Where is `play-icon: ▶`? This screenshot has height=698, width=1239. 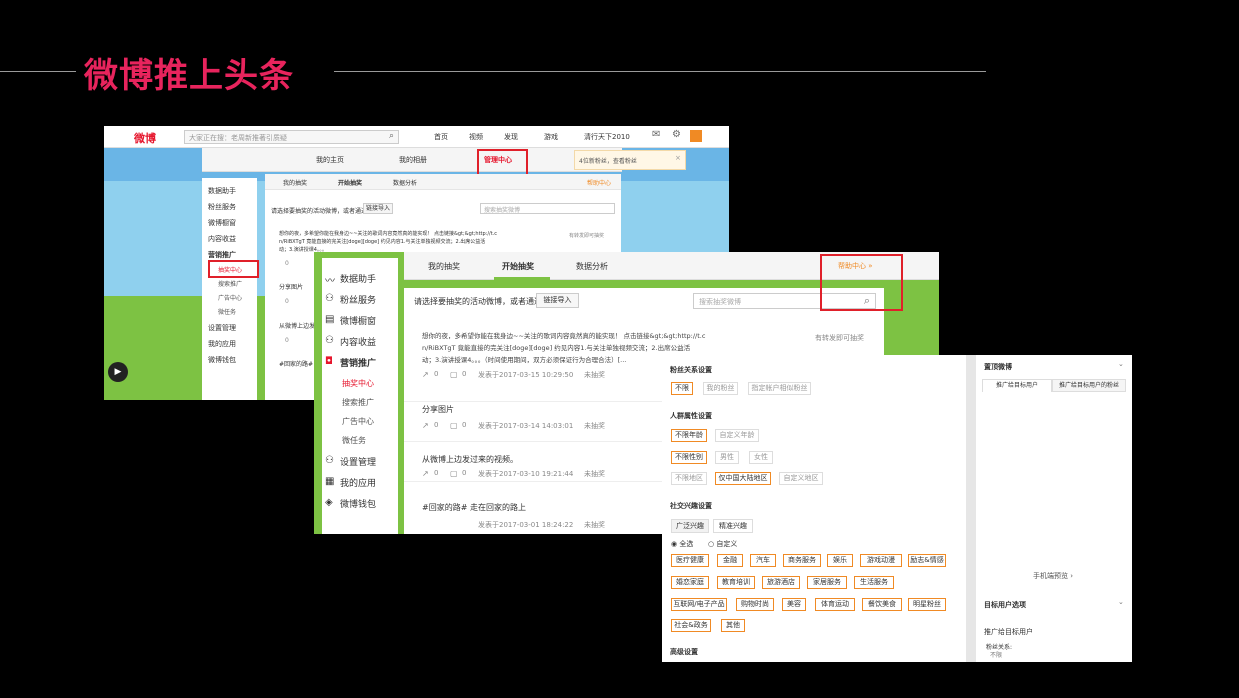 play-icon: ▶ is located at coordinates (118, 372).